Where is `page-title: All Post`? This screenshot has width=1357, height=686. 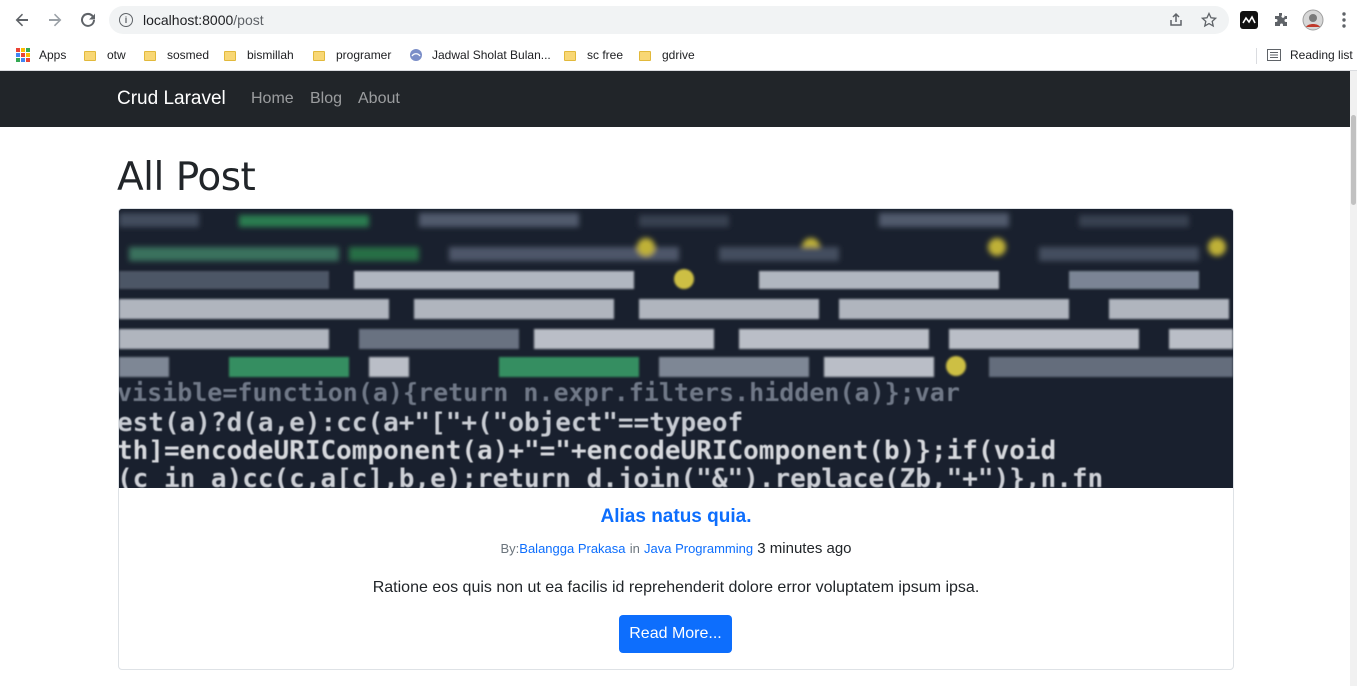 page-title: All Post is located at coordinates (186, 177).